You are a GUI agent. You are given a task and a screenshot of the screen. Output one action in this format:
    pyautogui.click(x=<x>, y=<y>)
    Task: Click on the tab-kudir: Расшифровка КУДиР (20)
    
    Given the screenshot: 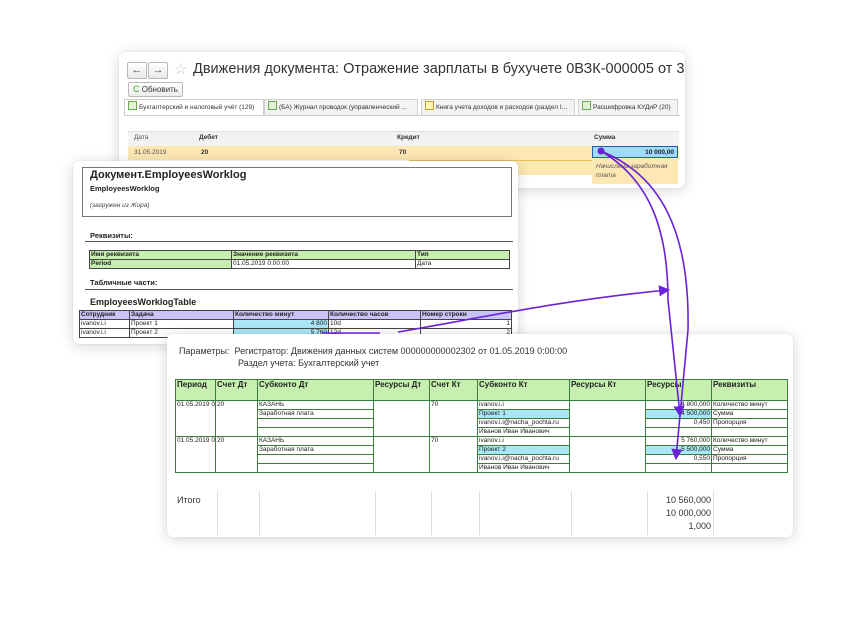 What is the action you would take?
    pyautogui.click(x=628, y=107)
    